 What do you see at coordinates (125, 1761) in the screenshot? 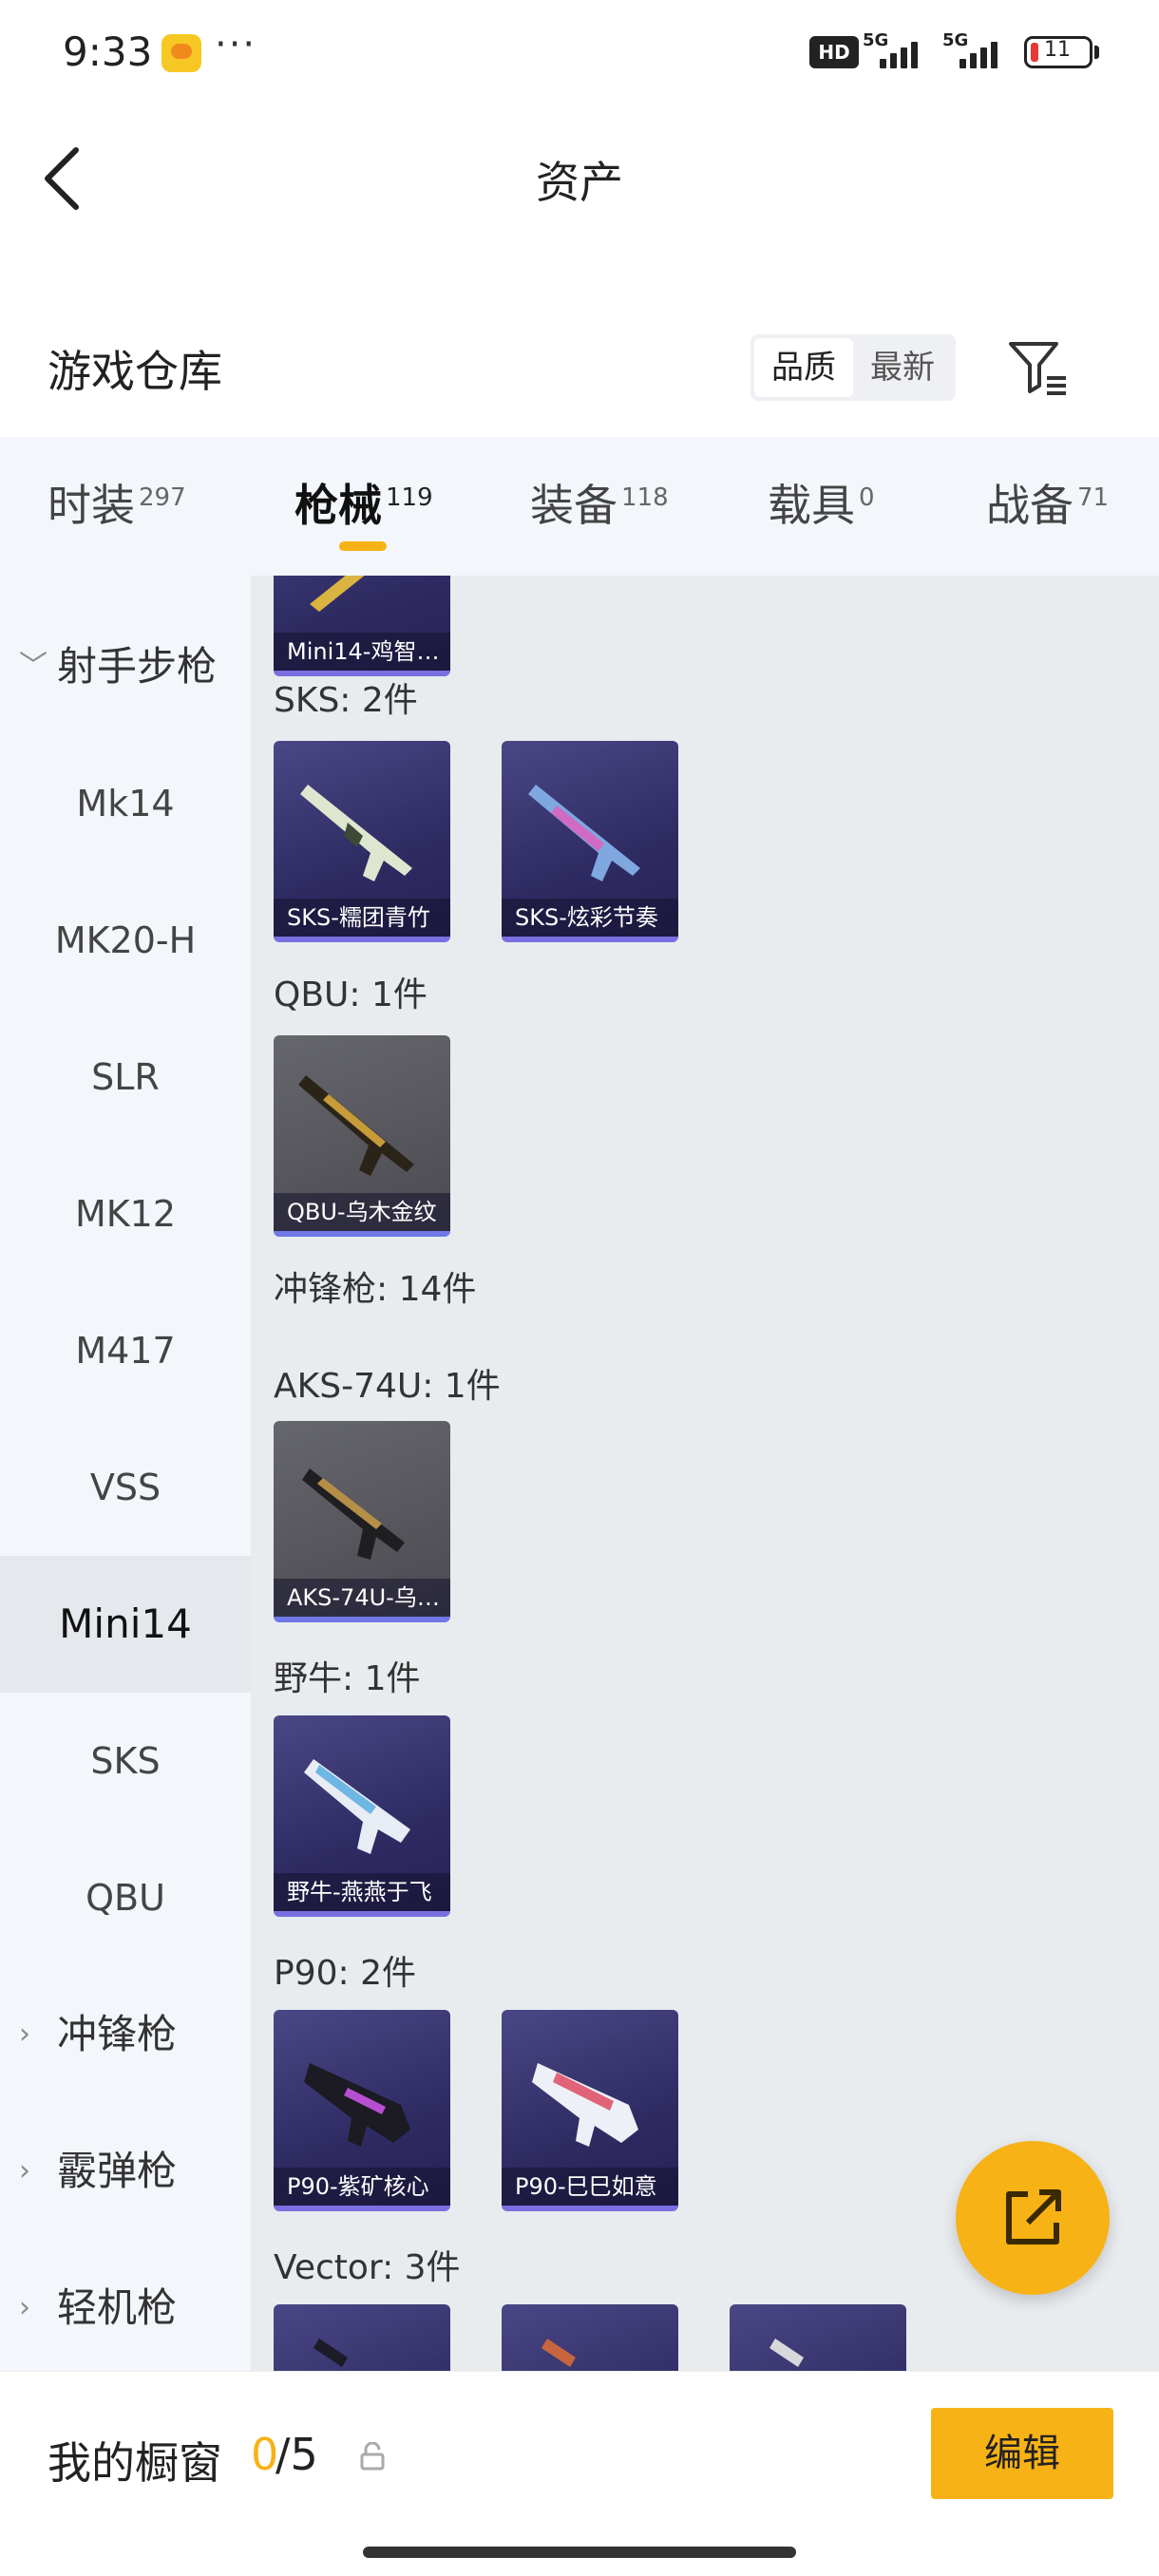
I see `sidebar-item-sks: SKS` at bounding box center [125, 1761].